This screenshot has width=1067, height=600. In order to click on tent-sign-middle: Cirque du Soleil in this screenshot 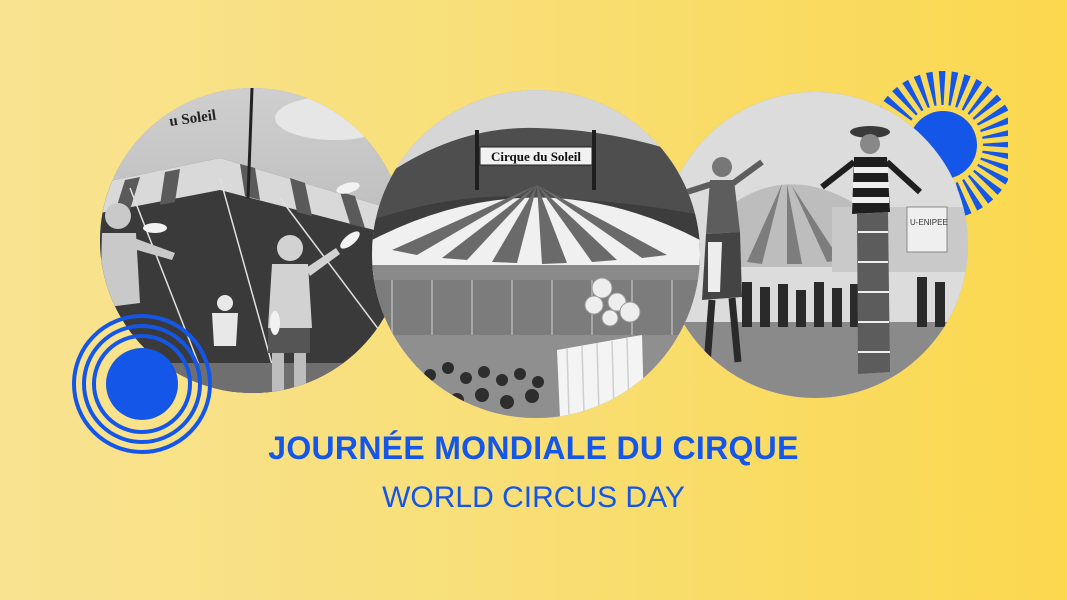, I will do `click(536, 156)`.